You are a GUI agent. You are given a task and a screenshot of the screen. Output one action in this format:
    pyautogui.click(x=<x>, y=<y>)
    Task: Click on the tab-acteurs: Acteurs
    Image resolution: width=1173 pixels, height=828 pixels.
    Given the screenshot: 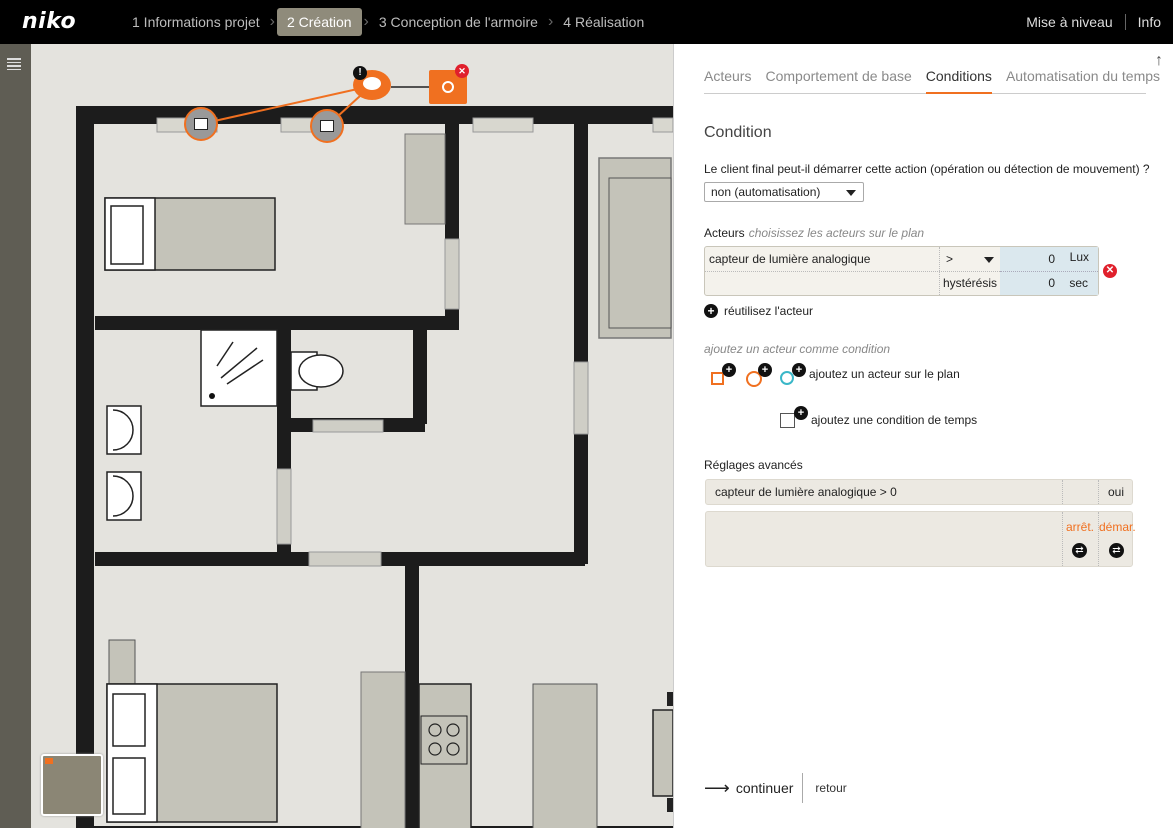 What is the action you would take?
    pyautogui.click(x=727, y=78)
    